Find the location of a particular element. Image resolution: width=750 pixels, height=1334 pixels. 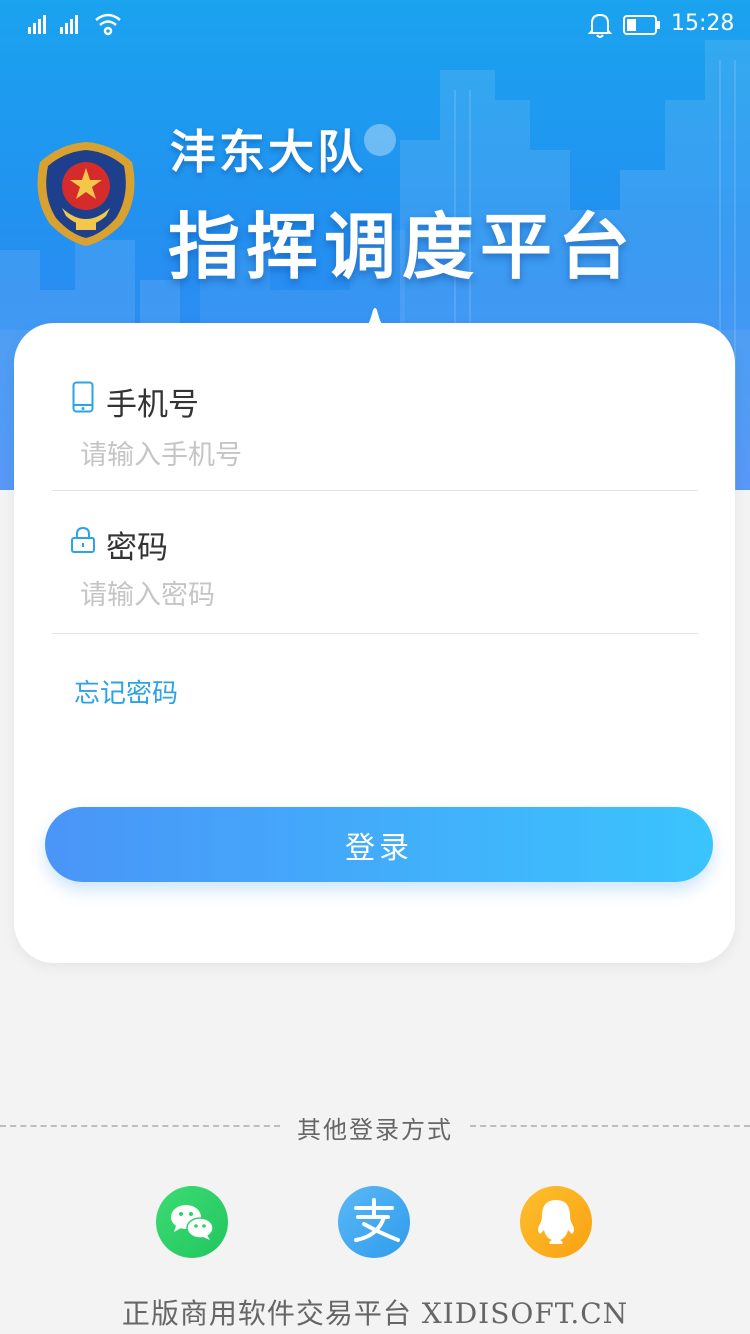

phone-divider is located at coordinates (375, 490).